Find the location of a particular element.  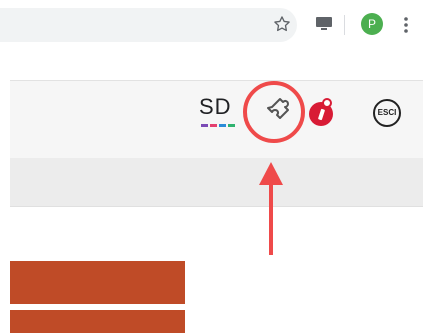

vertical-dots-icon is located at coordinates (406, 25).